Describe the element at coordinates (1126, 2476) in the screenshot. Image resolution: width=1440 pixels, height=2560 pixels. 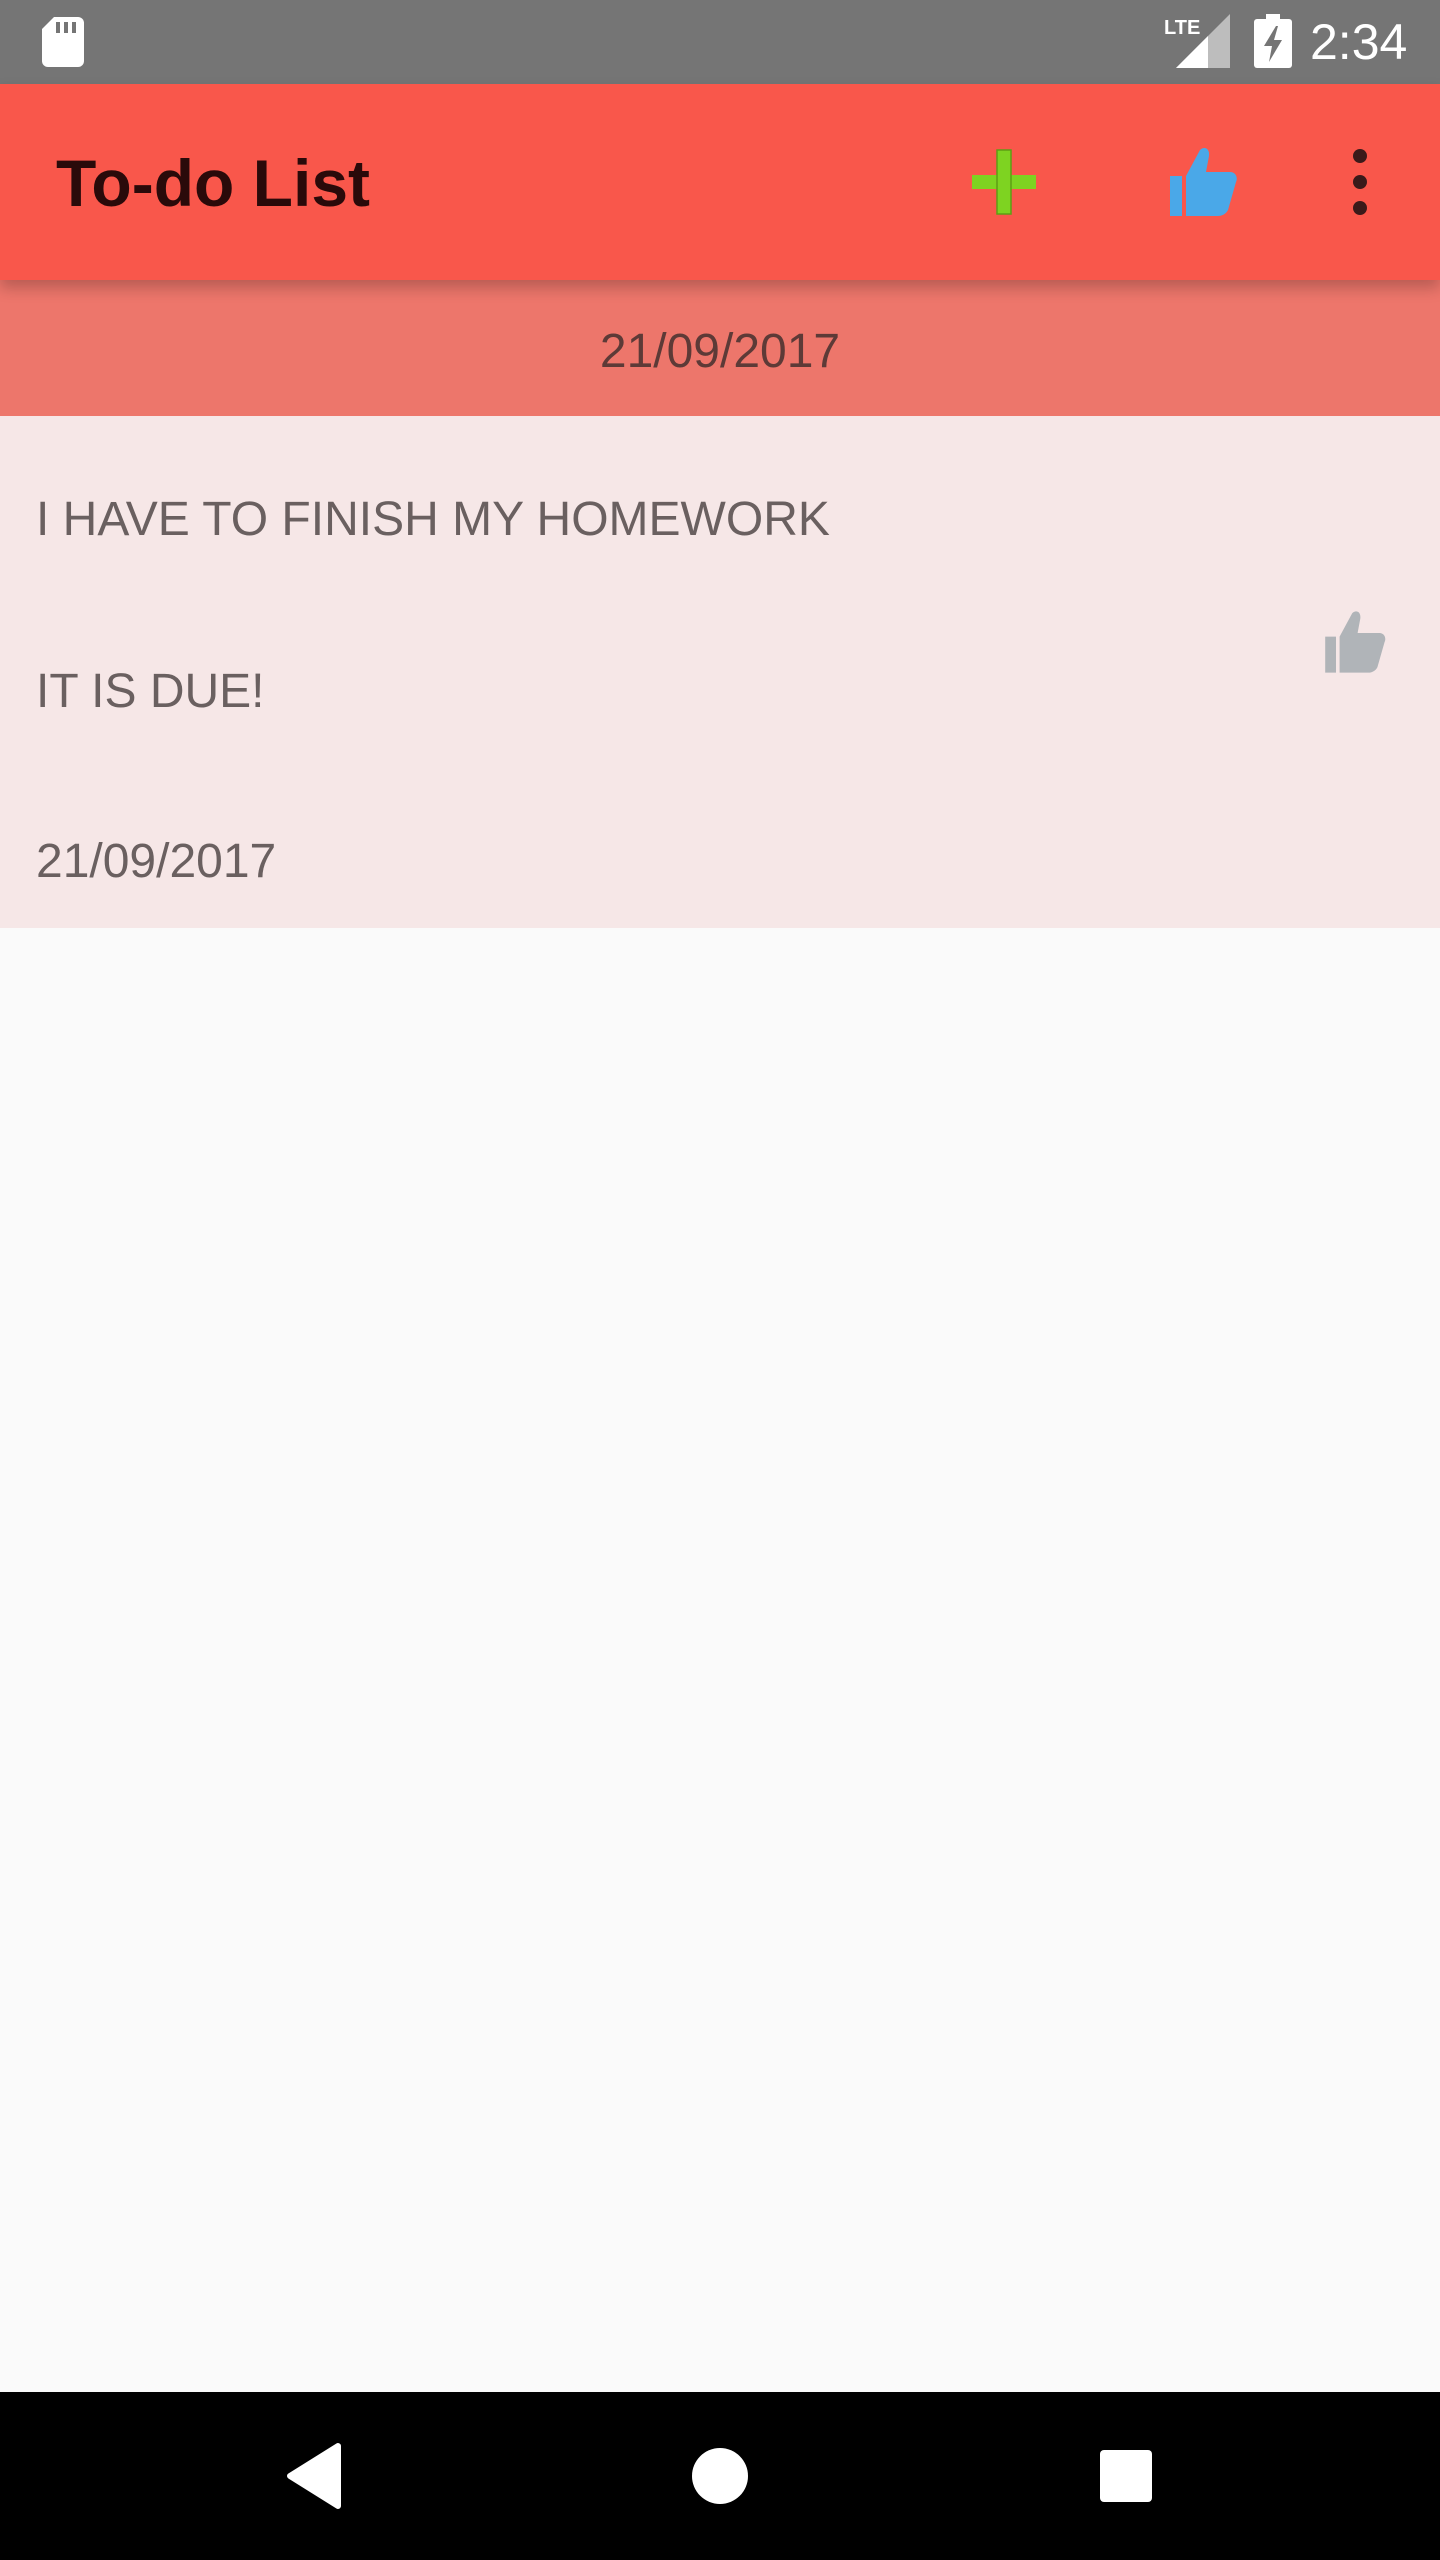
I see `recents-icon` at that location.